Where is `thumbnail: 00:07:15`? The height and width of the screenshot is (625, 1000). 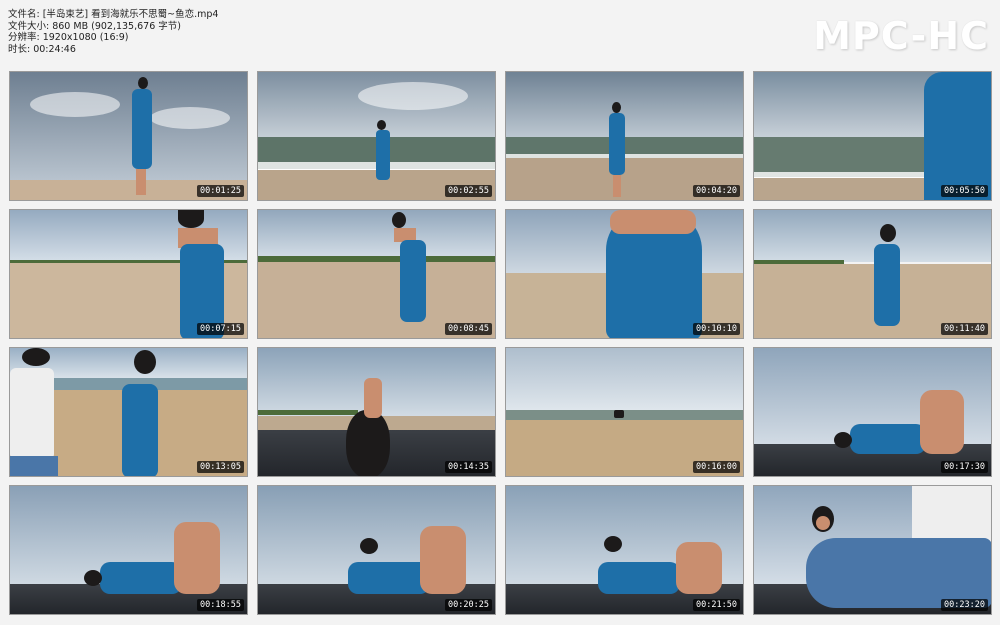
thumbnail: 00:07:15 is located at coordinates (128, 274).